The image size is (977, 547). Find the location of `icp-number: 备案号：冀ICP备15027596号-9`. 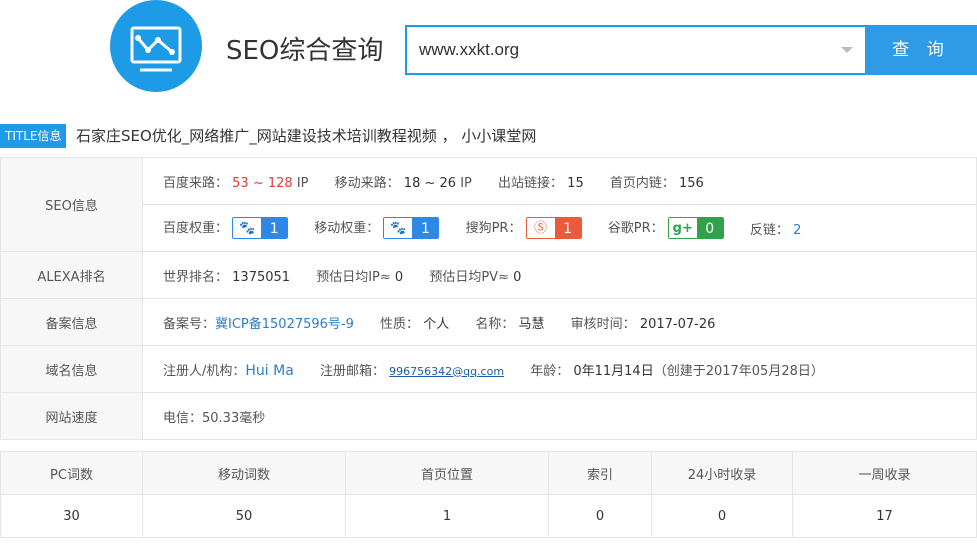

icp-number: 备案号：冀ICP备15027596号-9 is located at coordinates (258, 322).